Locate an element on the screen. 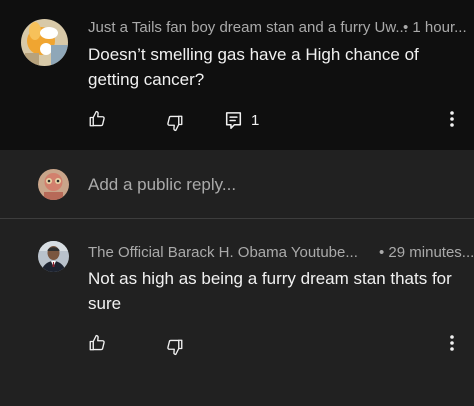 This screenshot has width=474, height=406. comment-icon is located at coordinates (233, 120).